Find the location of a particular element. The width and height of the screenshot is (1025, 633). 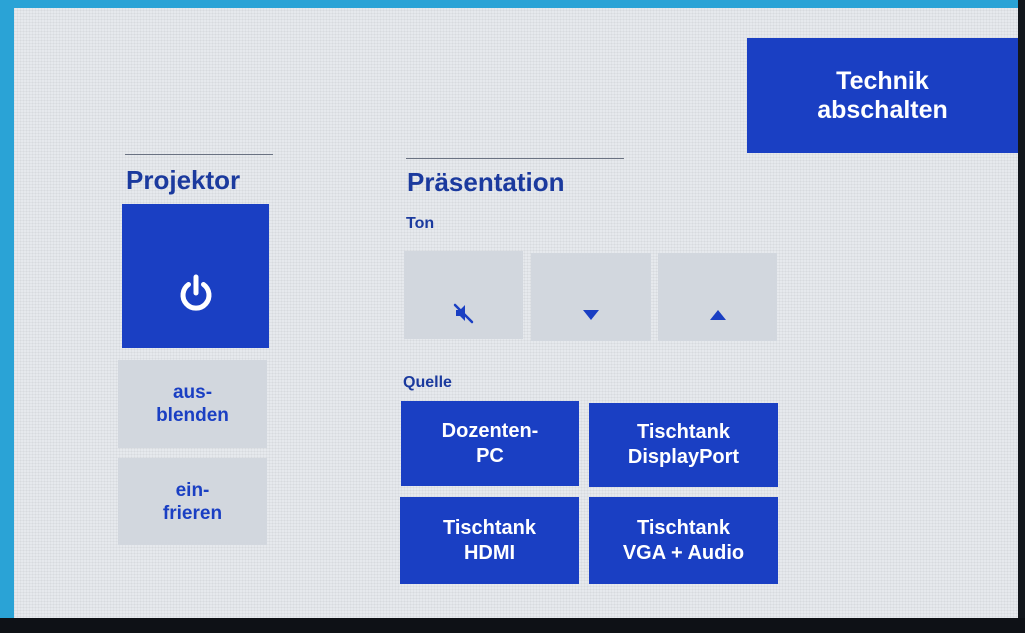

projector-section-divider is located at coordinates (199, 154).